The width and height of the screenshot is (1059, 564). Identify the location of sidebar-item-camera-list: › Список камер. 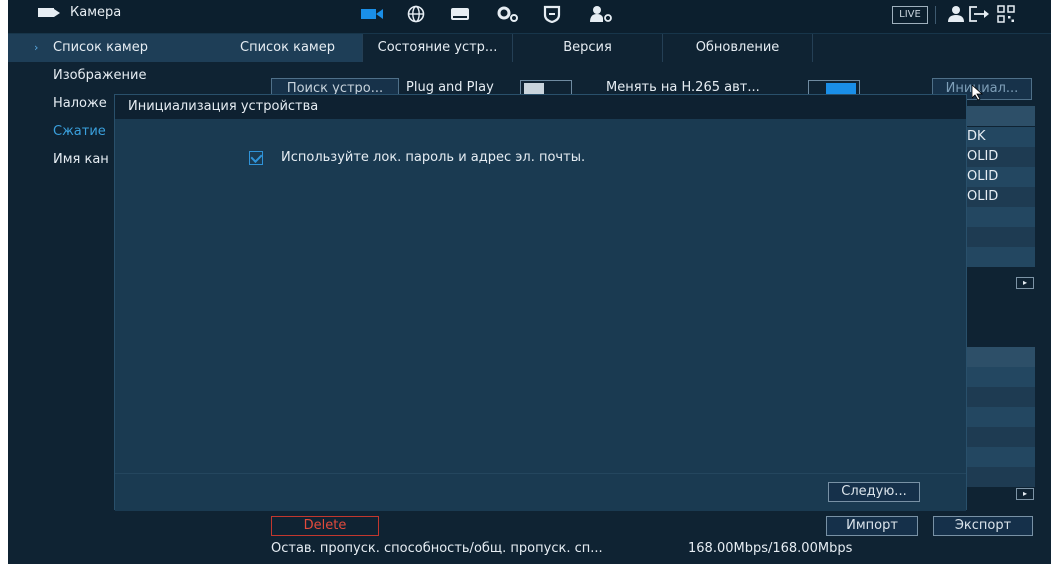
(110, 48).